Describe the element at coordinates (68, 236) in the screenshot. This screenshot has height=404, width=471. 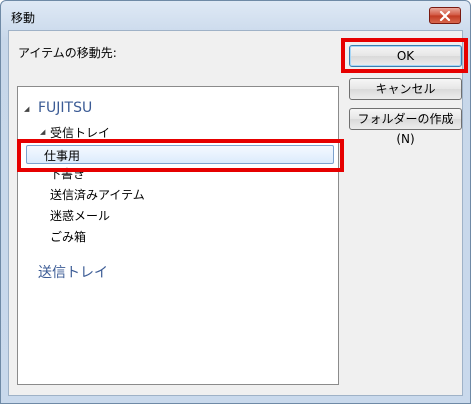
I see `tree-node-trash: ごみ箱` at that location.